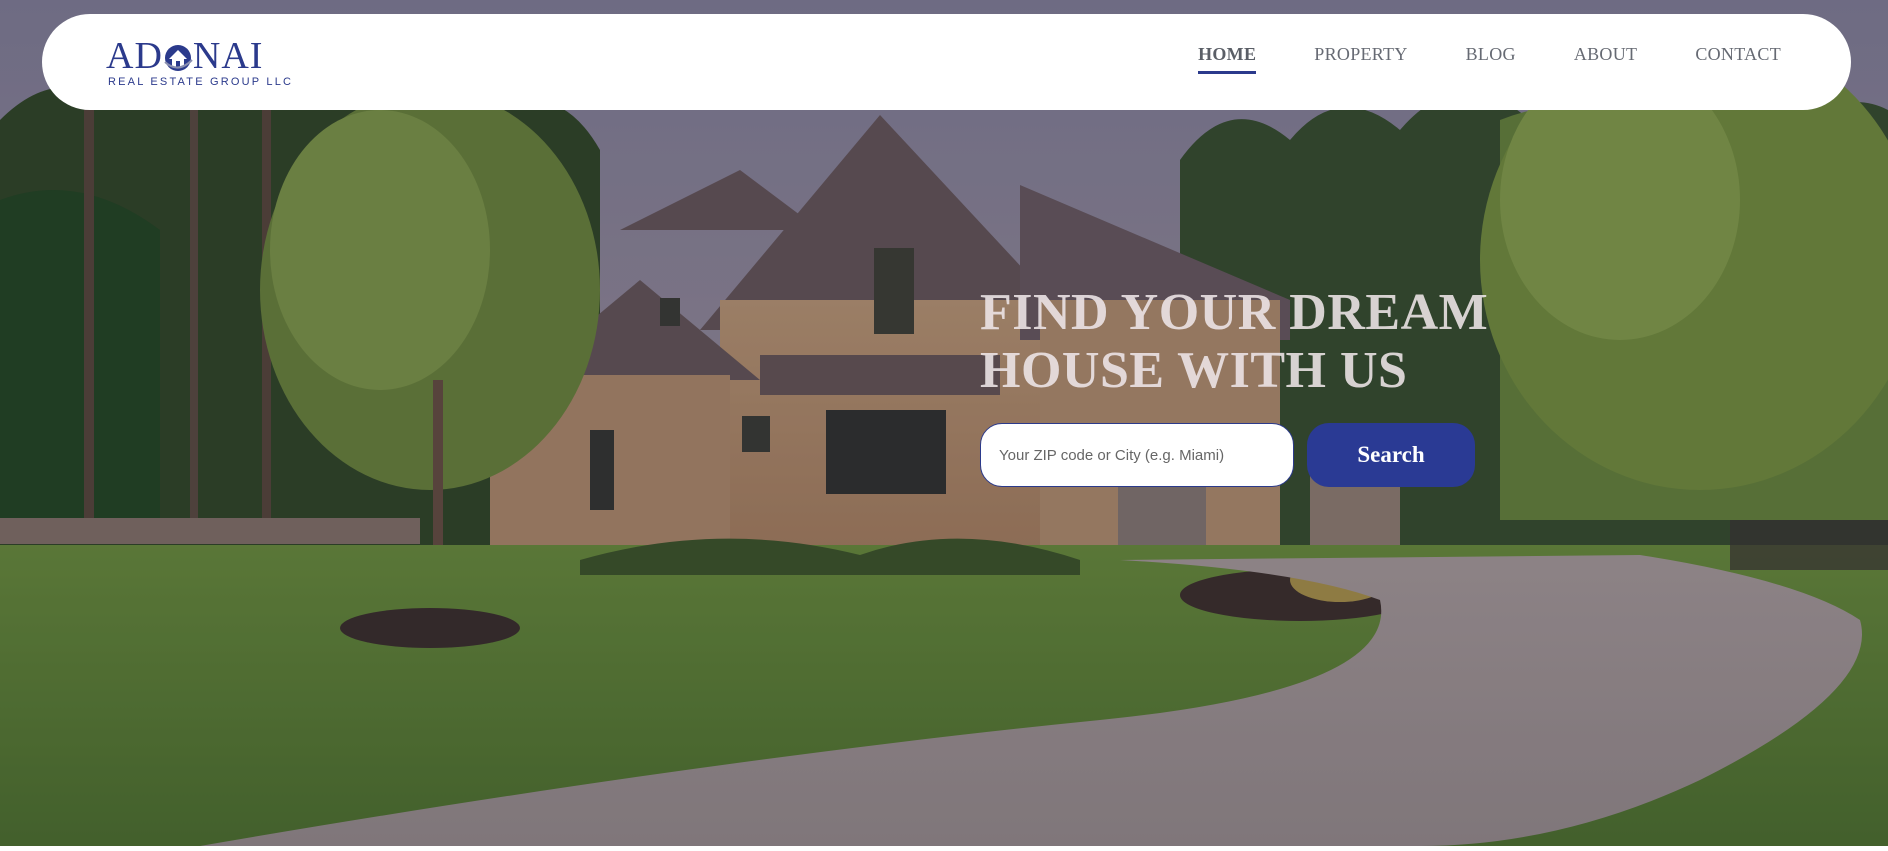 The image size is (1888, 851). What do you see at coordinates (1227, 59) in the screenshot?
I see `nav-item-home: HOME` at bounding box center [1227, 59].